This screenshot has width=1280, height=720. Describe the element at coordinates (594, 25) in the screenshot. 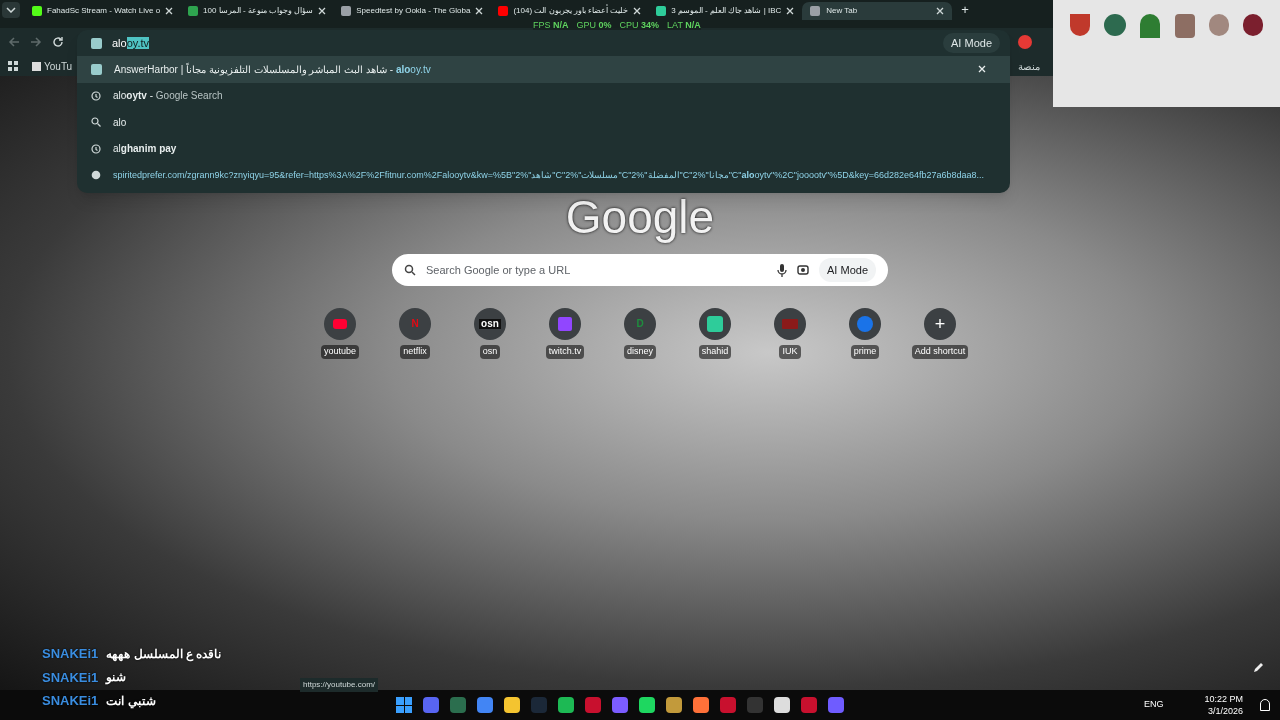

I see `perf-stat: GPU 0%` at that location.